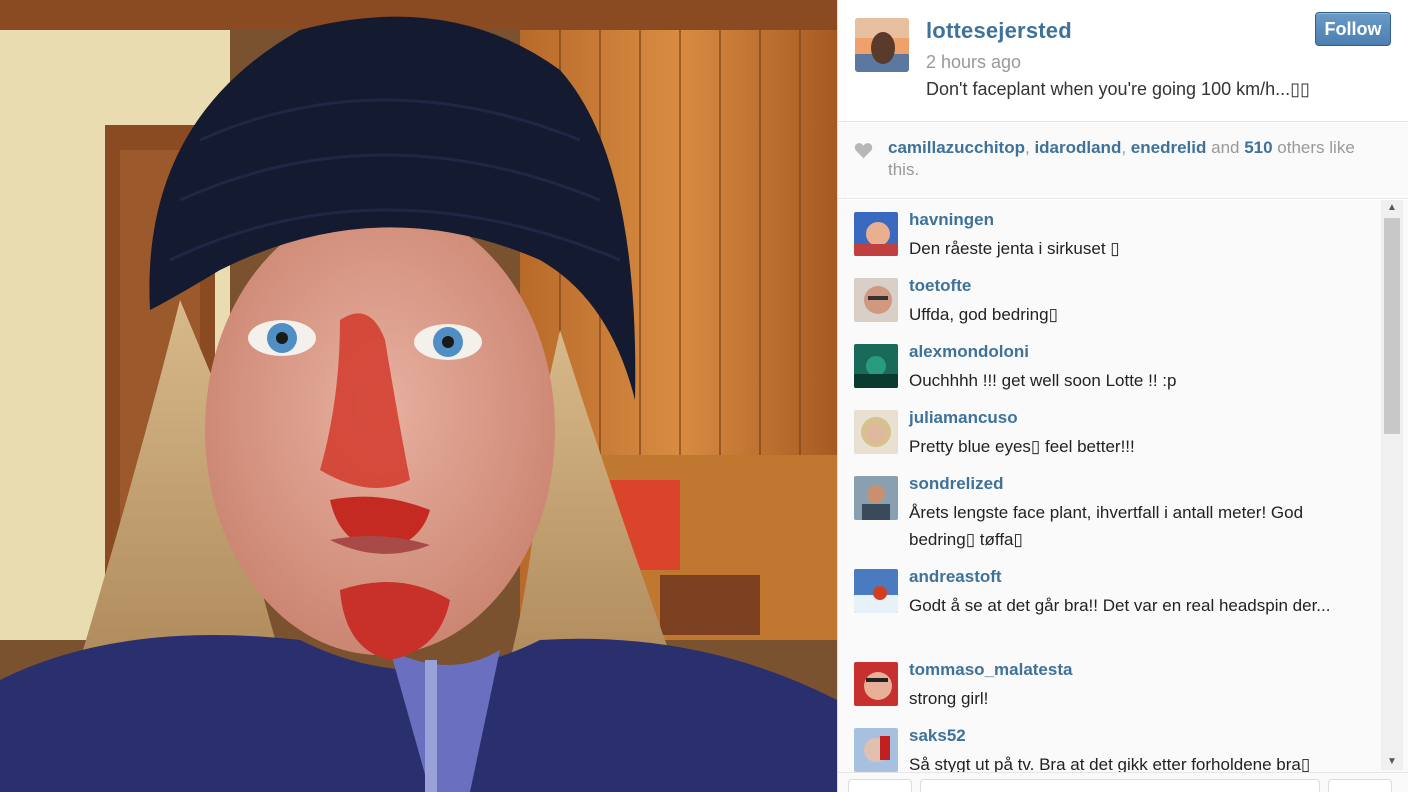 The height and width of the screenshot is (792, 1408). I want to click on follow-button: Follow, so click(1353, 29).